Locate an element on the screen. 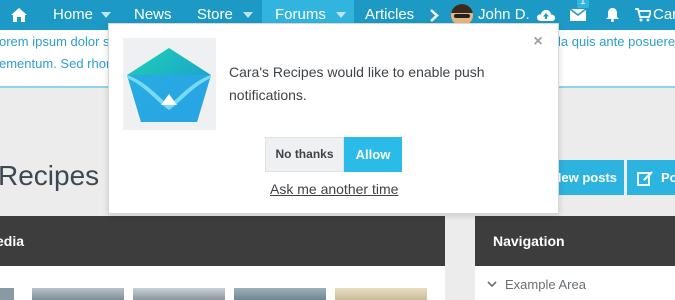 This screenshot has height=300, width=675. nav-home: Home is located at coordinates (82, 15).